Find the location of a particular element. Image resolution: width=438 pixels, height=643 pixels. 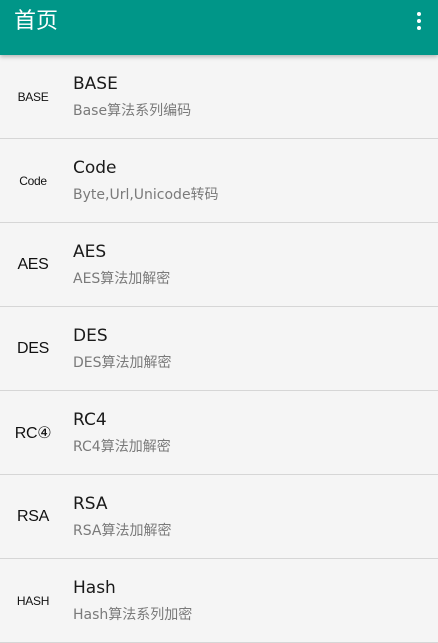

list-item-rsa: RSA RSA RSA算法加解密 is located at coordinates (219, 517).